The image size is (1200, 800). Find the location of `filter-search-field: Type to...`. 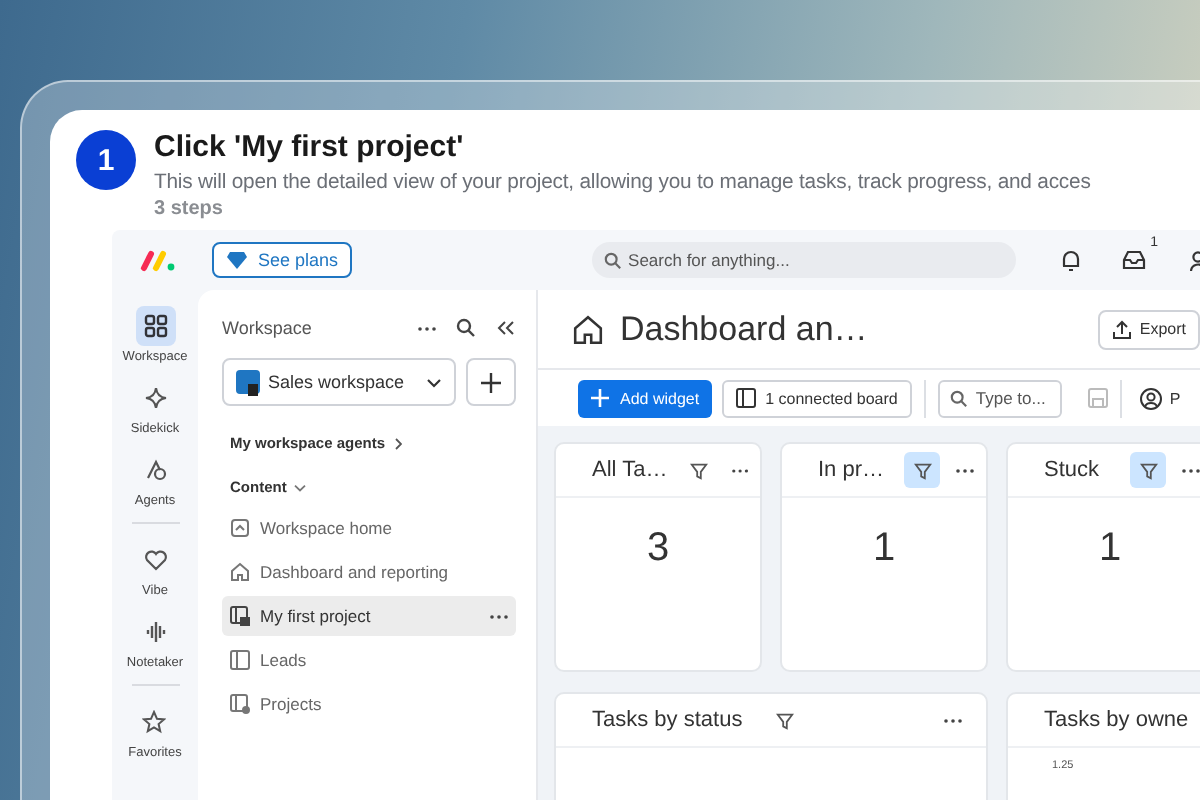

filter-search-field: Type to... is located at coordinates (999, 398).